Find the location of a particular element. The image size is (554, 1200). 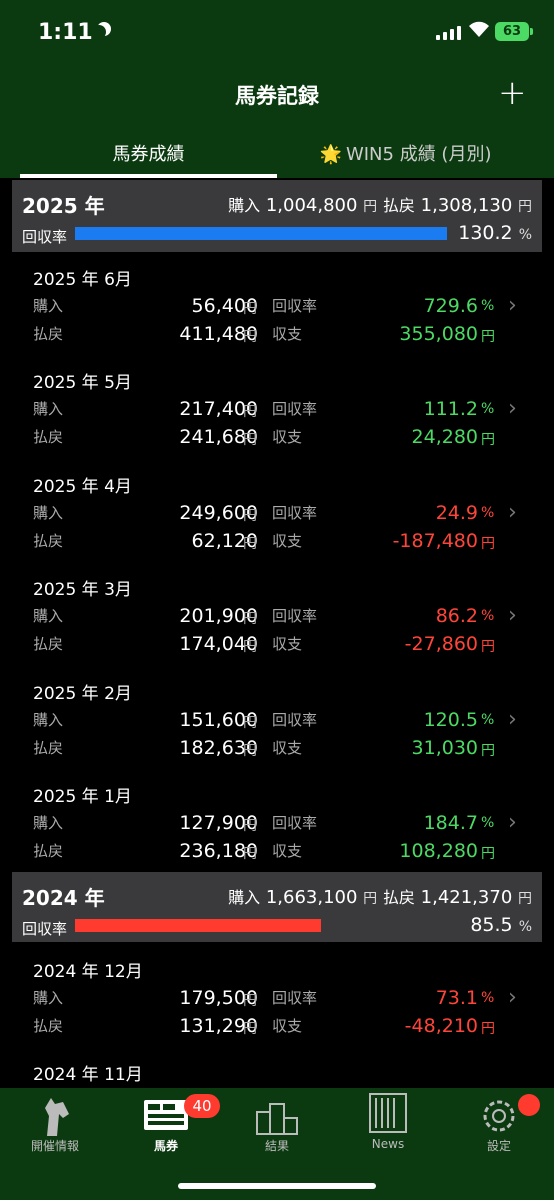

month-title: 2024 年 12月 is located at coordinates (88, 972).